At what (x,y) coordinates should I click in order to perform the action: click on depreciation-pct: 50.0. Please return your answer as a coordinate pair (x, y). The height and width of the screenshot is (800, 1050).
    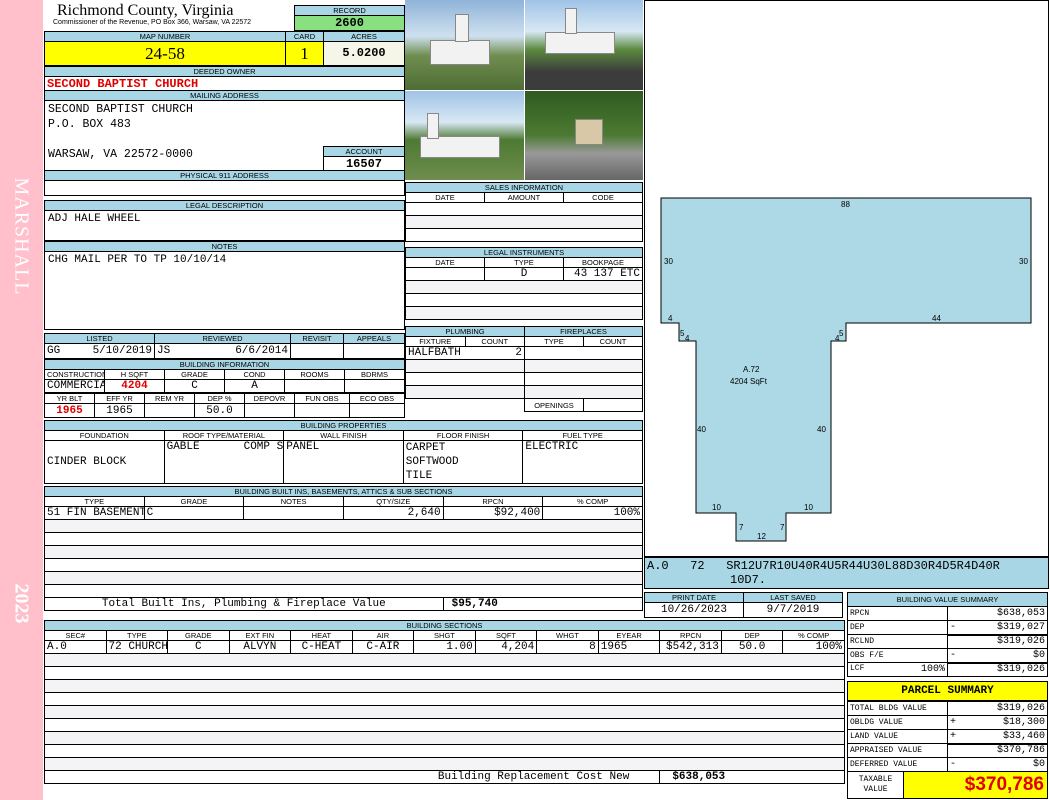
    Looking at the image, I should click on (219, 410).